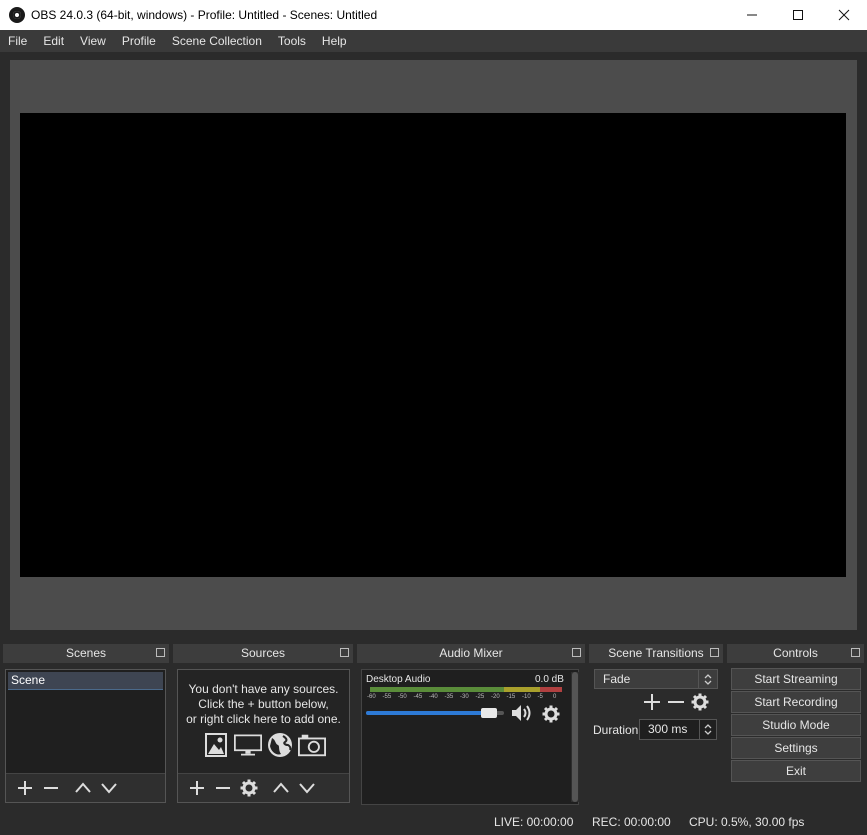 This screenshot has width=867, height=835. Describe the element at coordinates (449, 697) in the screenshot. I see `meter-tick-label: -35` at that location.